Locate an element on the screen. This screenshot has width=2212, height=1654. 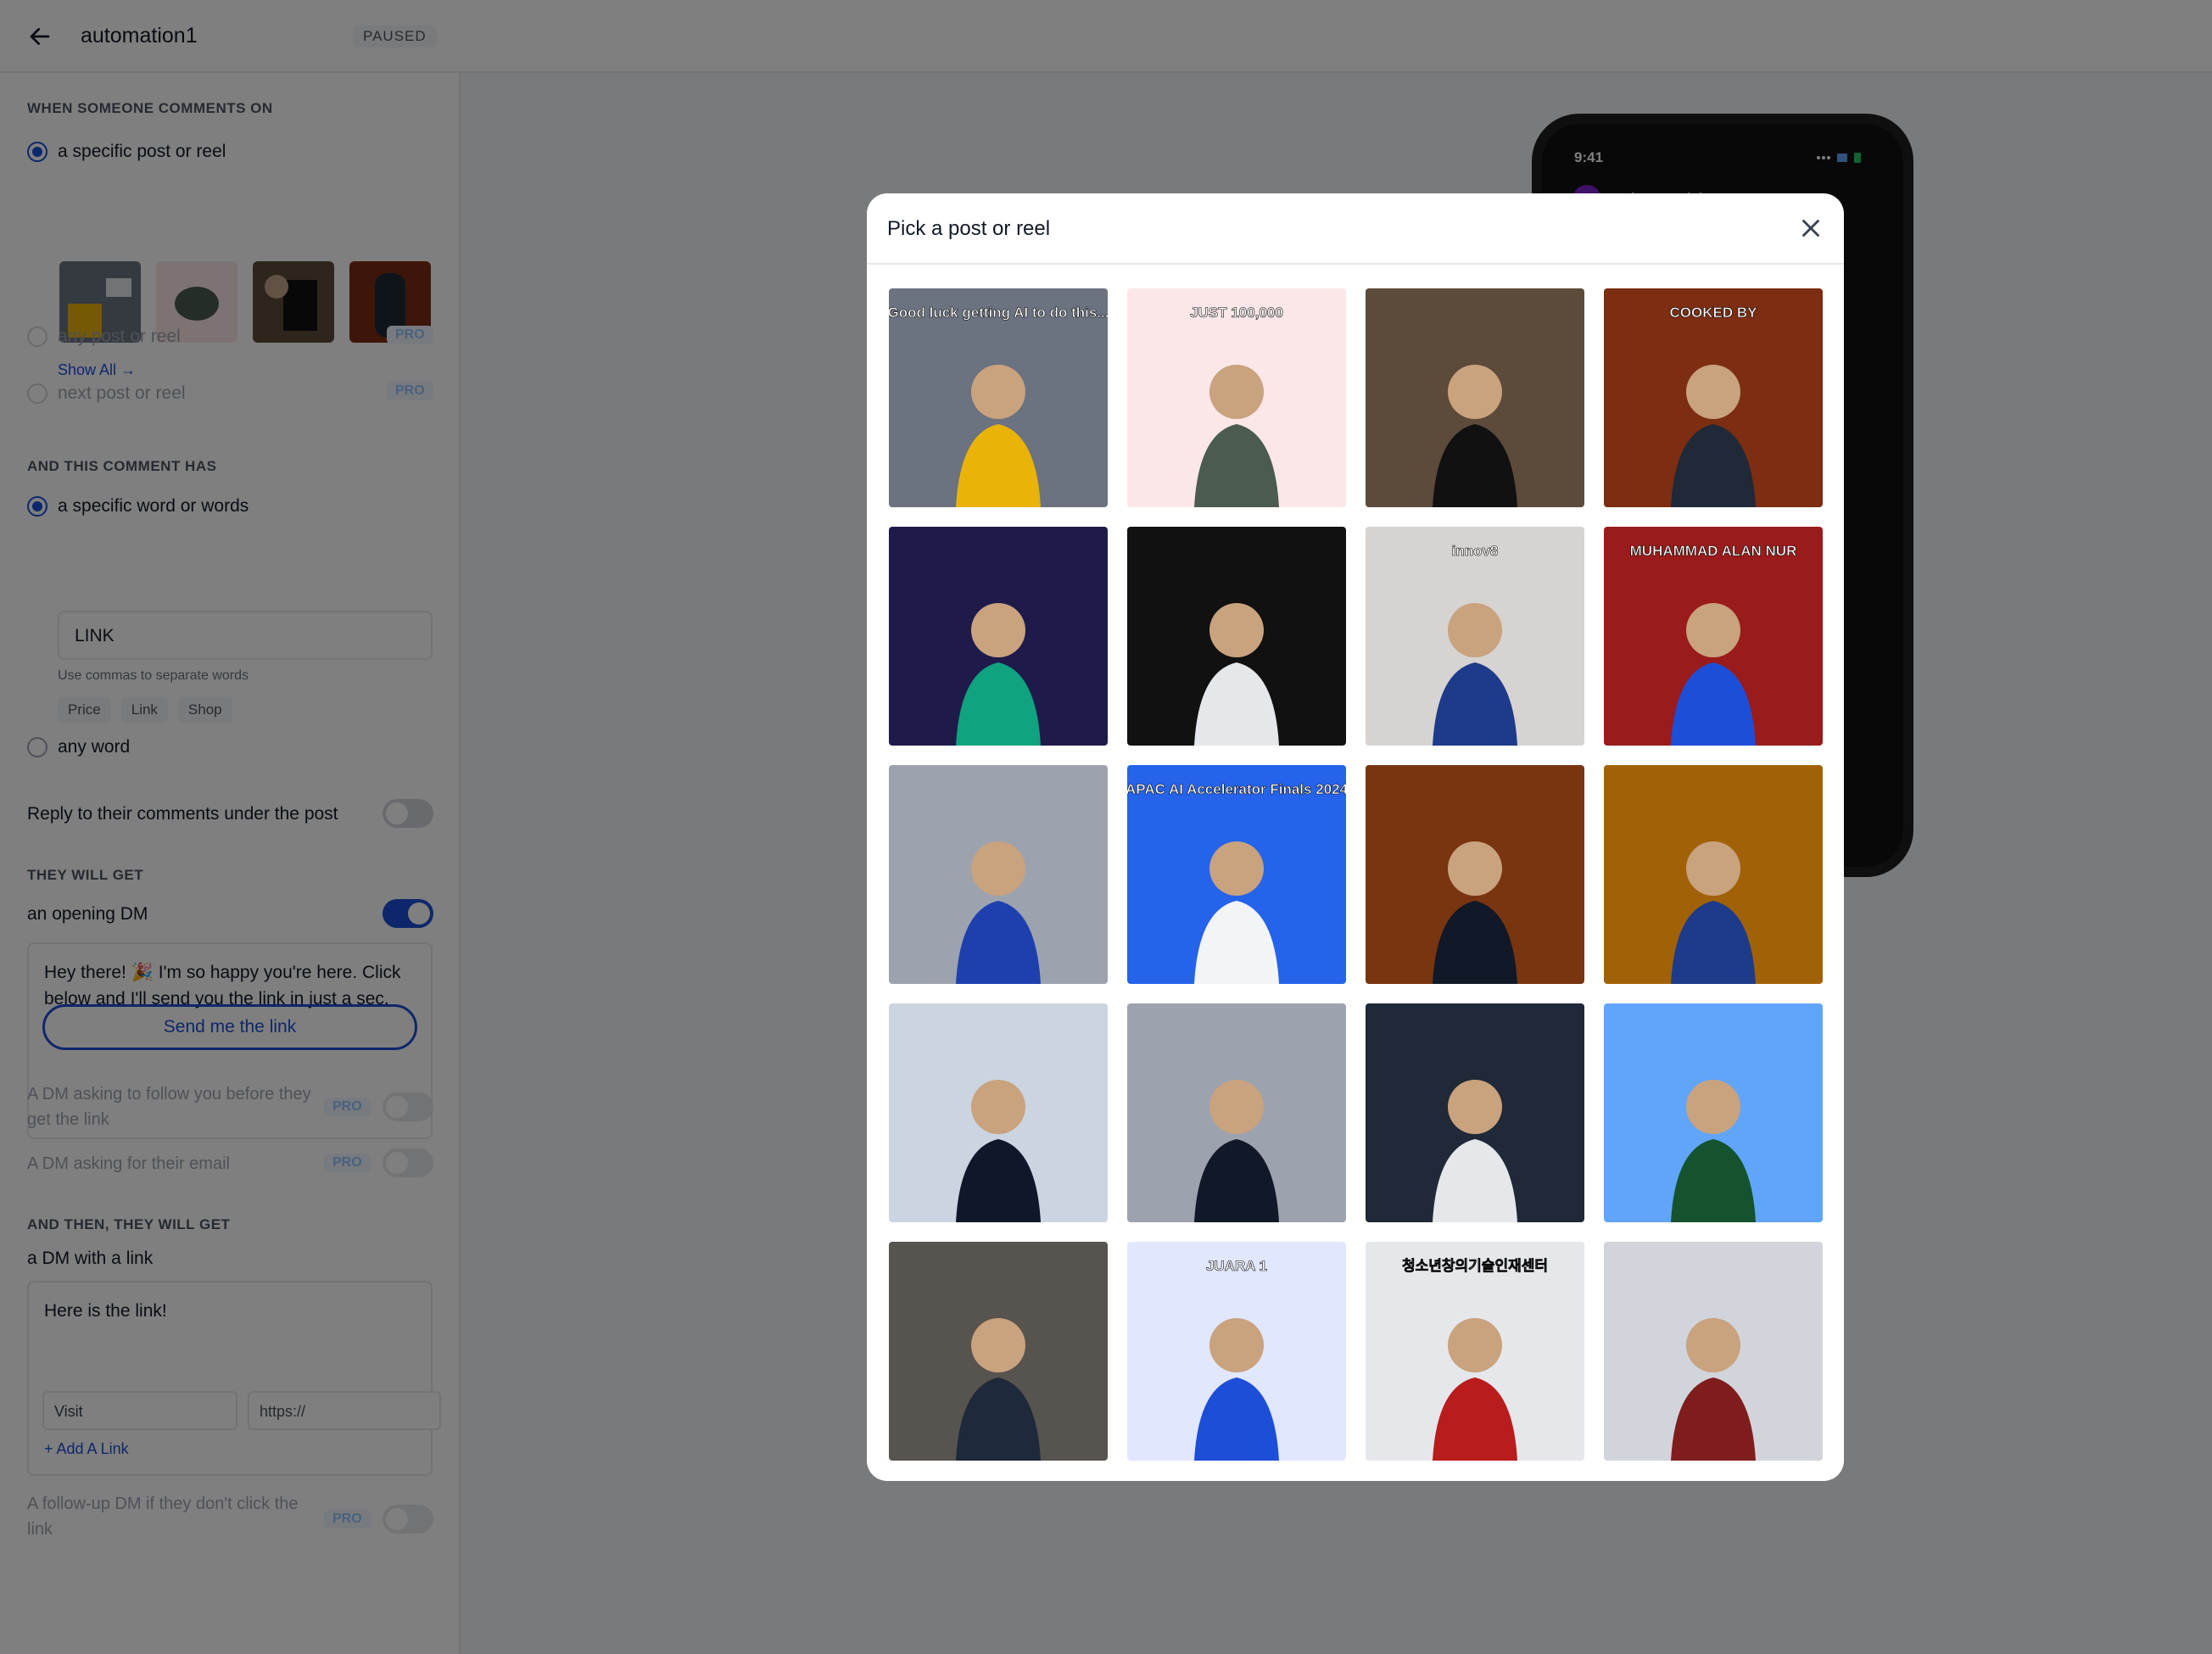
post-tile: JUARA 1 is located at coordinates (1236, 1351).